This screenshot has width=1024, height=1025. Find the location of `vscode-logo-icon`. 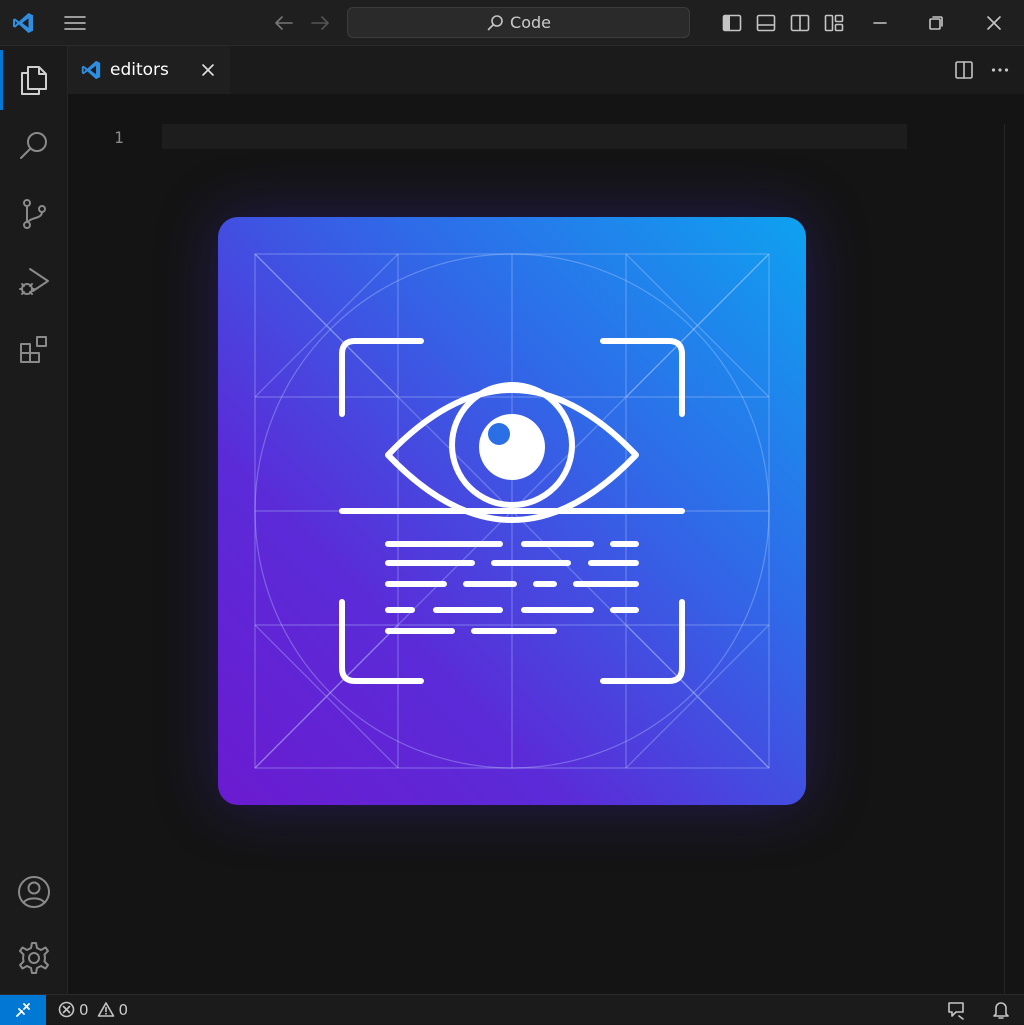

vscode-logo-icon is located at coordinates (23, 23).